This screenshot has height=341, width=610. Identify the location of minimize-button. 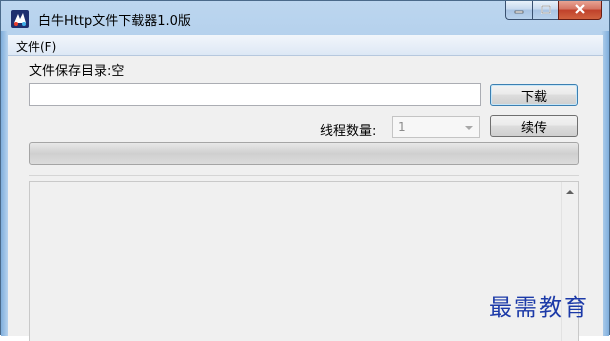
(518, 10).